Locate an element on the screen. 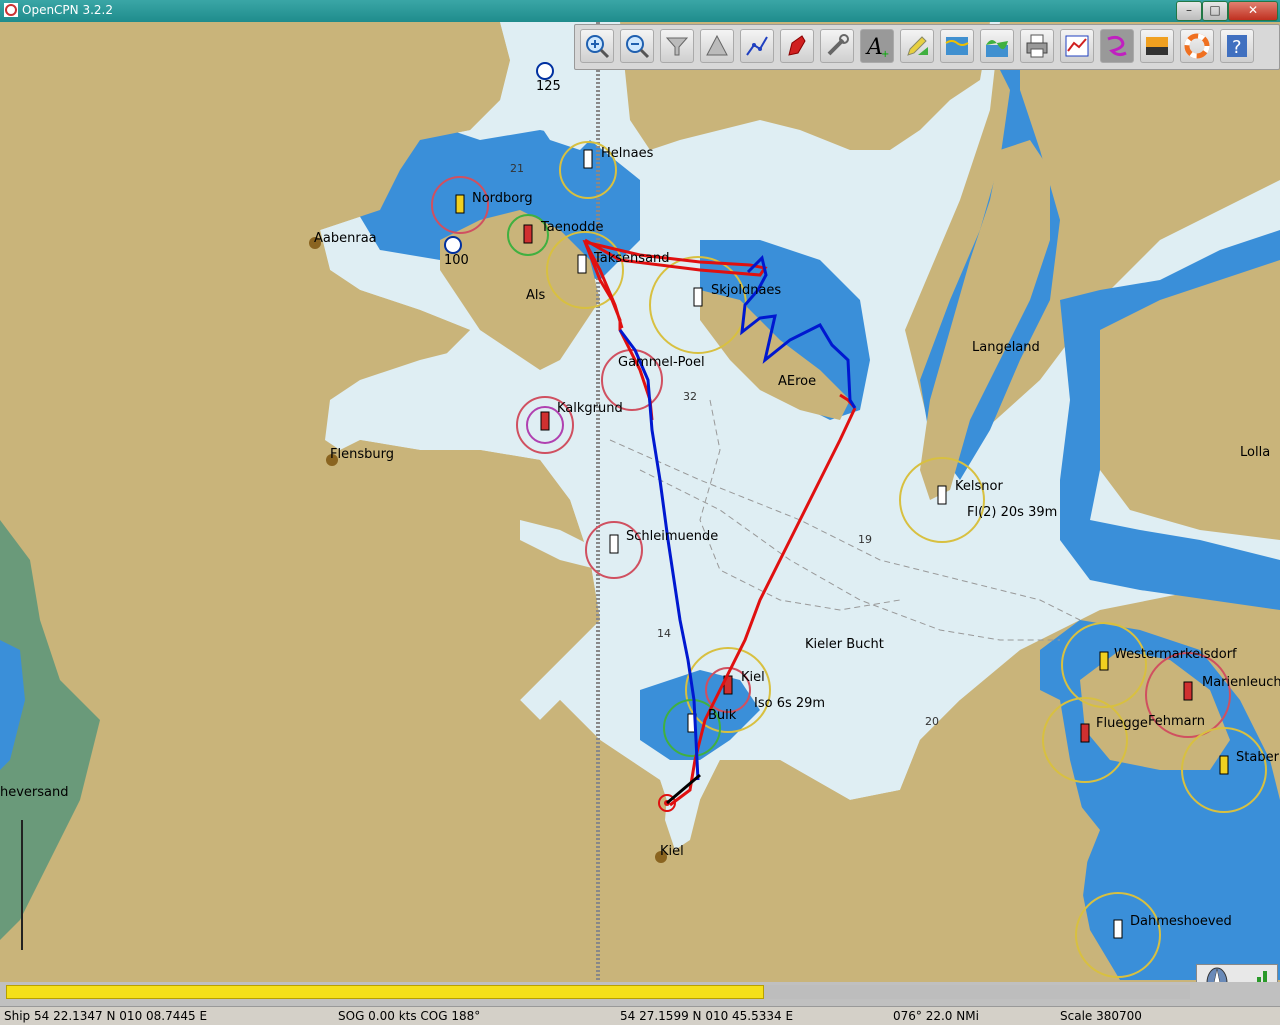  chart-bar is located at coordinates (640, 994).